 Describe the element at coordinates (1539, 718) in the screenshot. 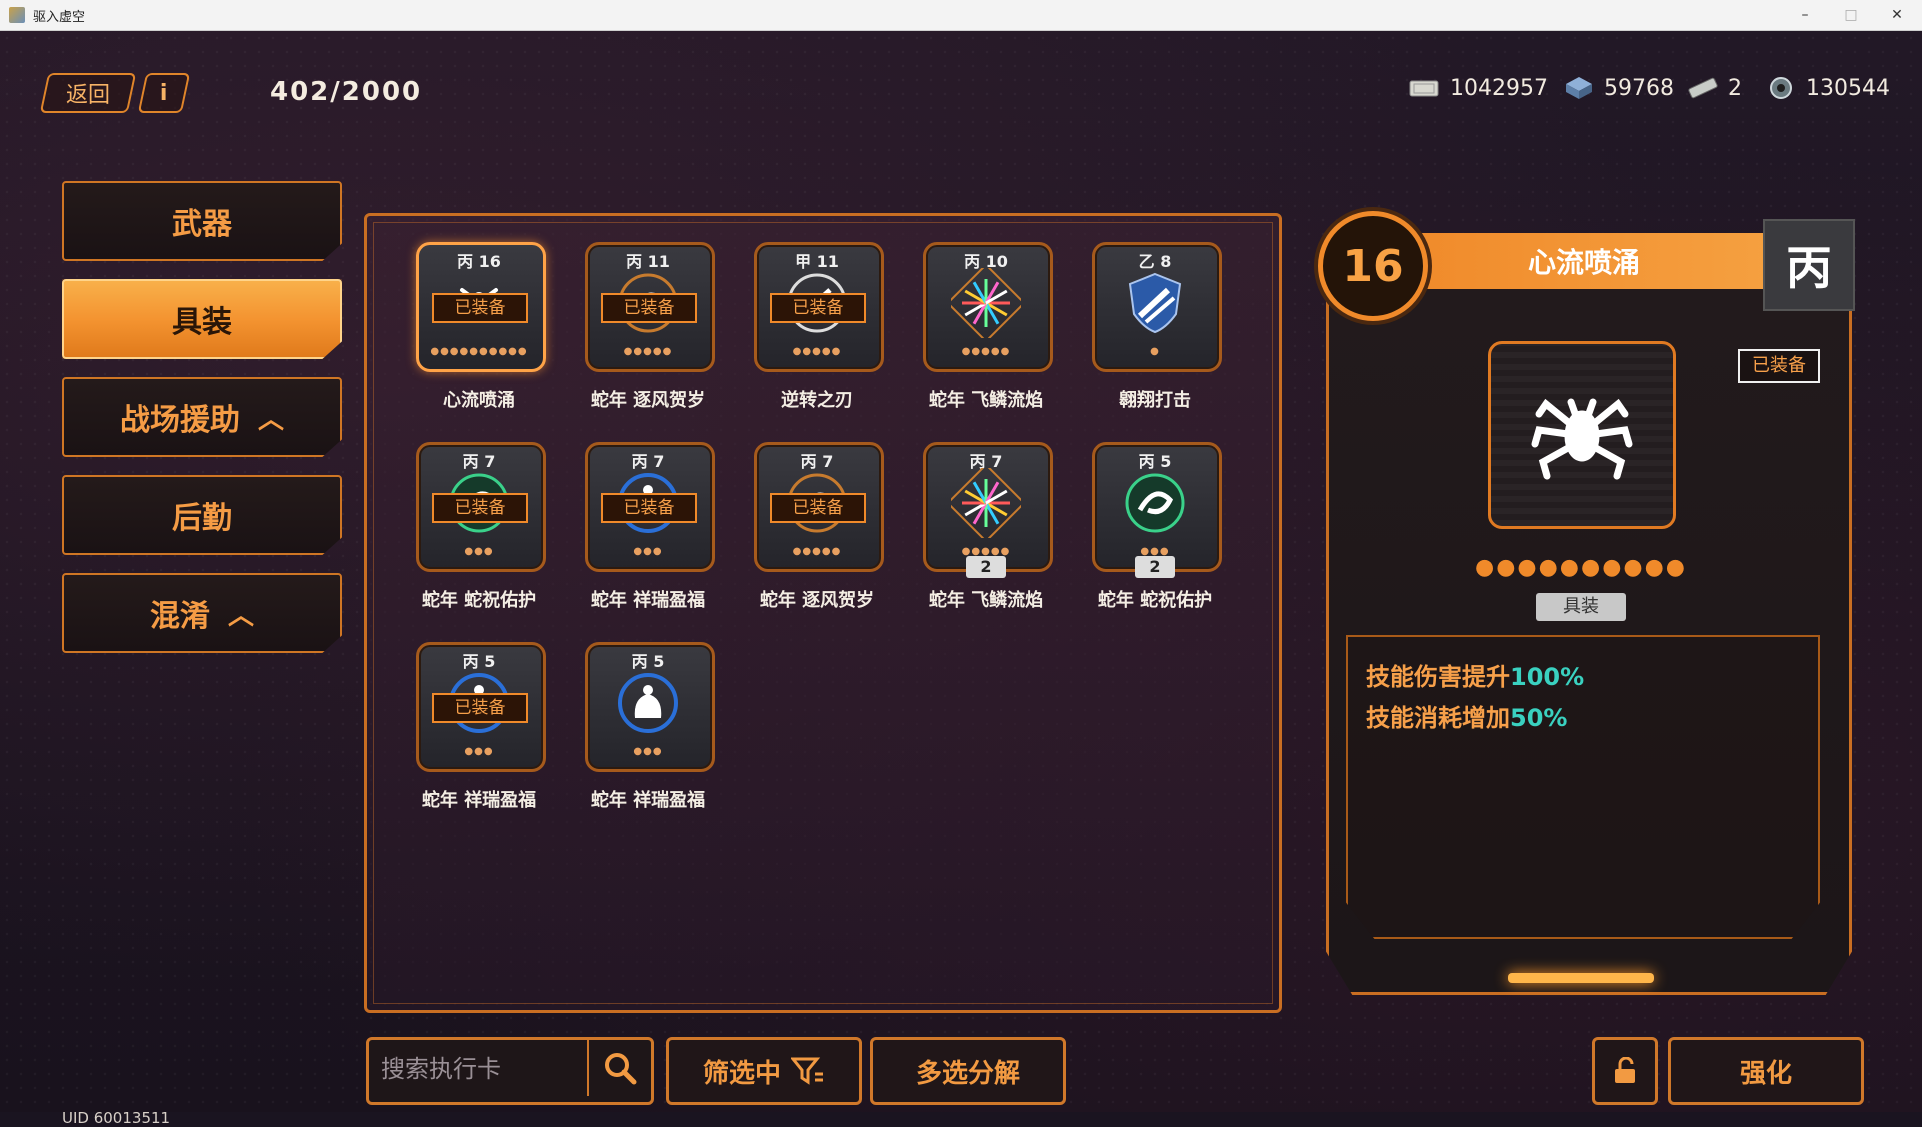

I see `effect-value: 50%` at that location.